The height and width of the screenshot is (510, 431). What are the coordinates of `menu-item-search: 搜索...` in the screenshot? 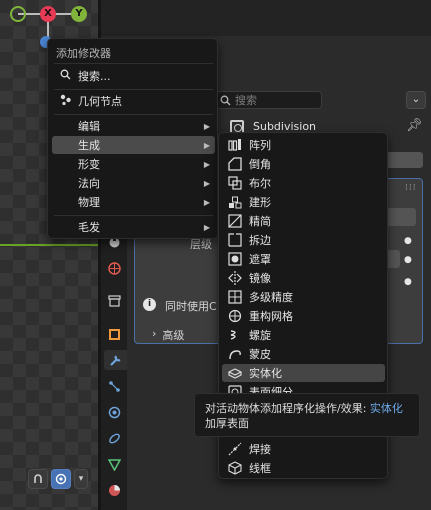 It's located at (133, 76).